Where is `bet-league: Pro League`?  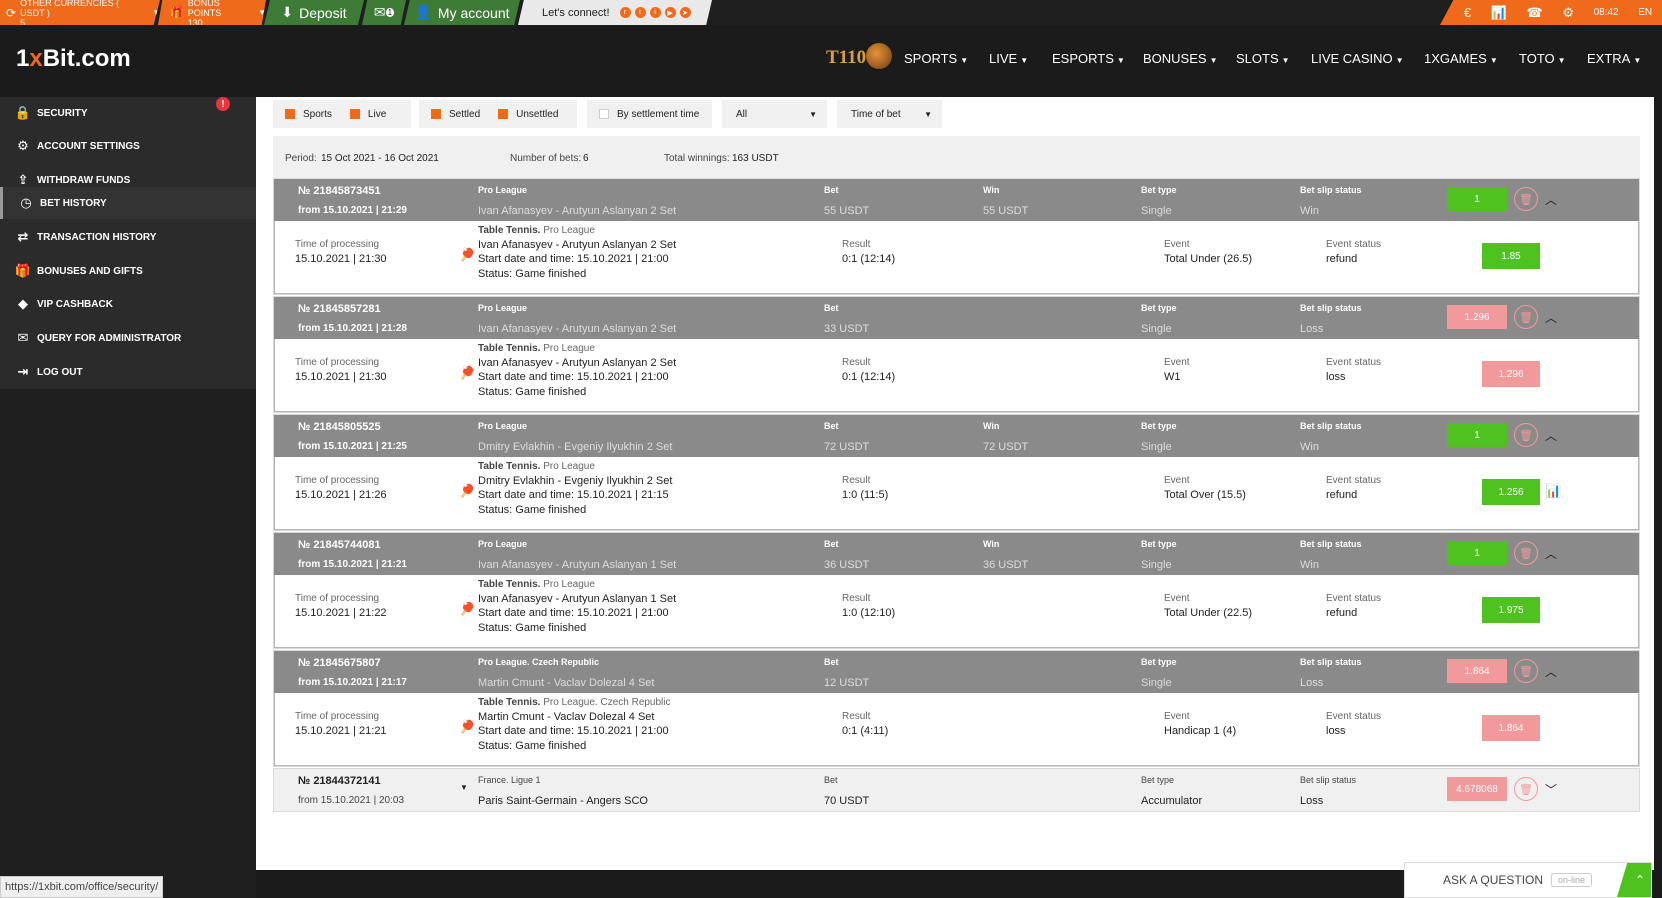
bet-league: Pro League is located at coordinates (503, 190).